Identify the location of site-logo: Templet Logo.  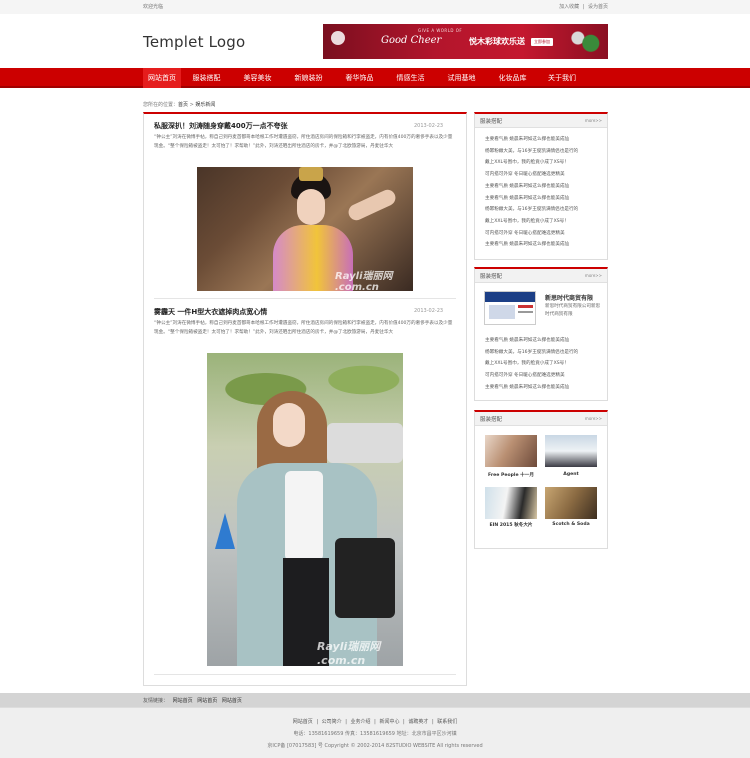
(194, 42).